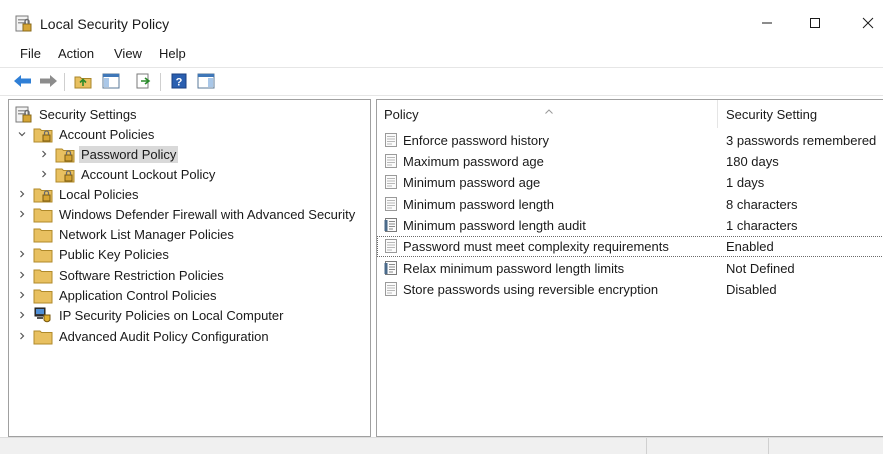 This screenshot has height=454, width=883. I want to click on tree-item-ip-security-policies: IP Security Policies on Local Computer, so click(151, 315).